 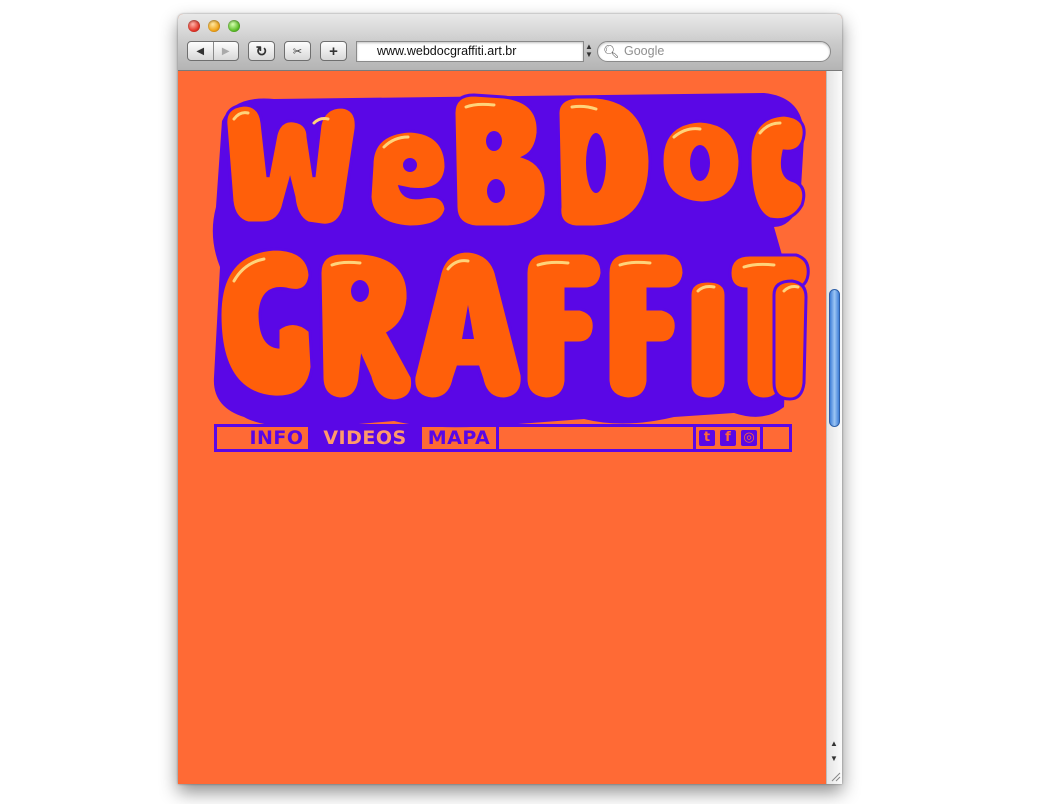 What do you see at coordinates (234, 26) in the screenshot?
I see `zoom-window-button` at bounding box center [234, 26].